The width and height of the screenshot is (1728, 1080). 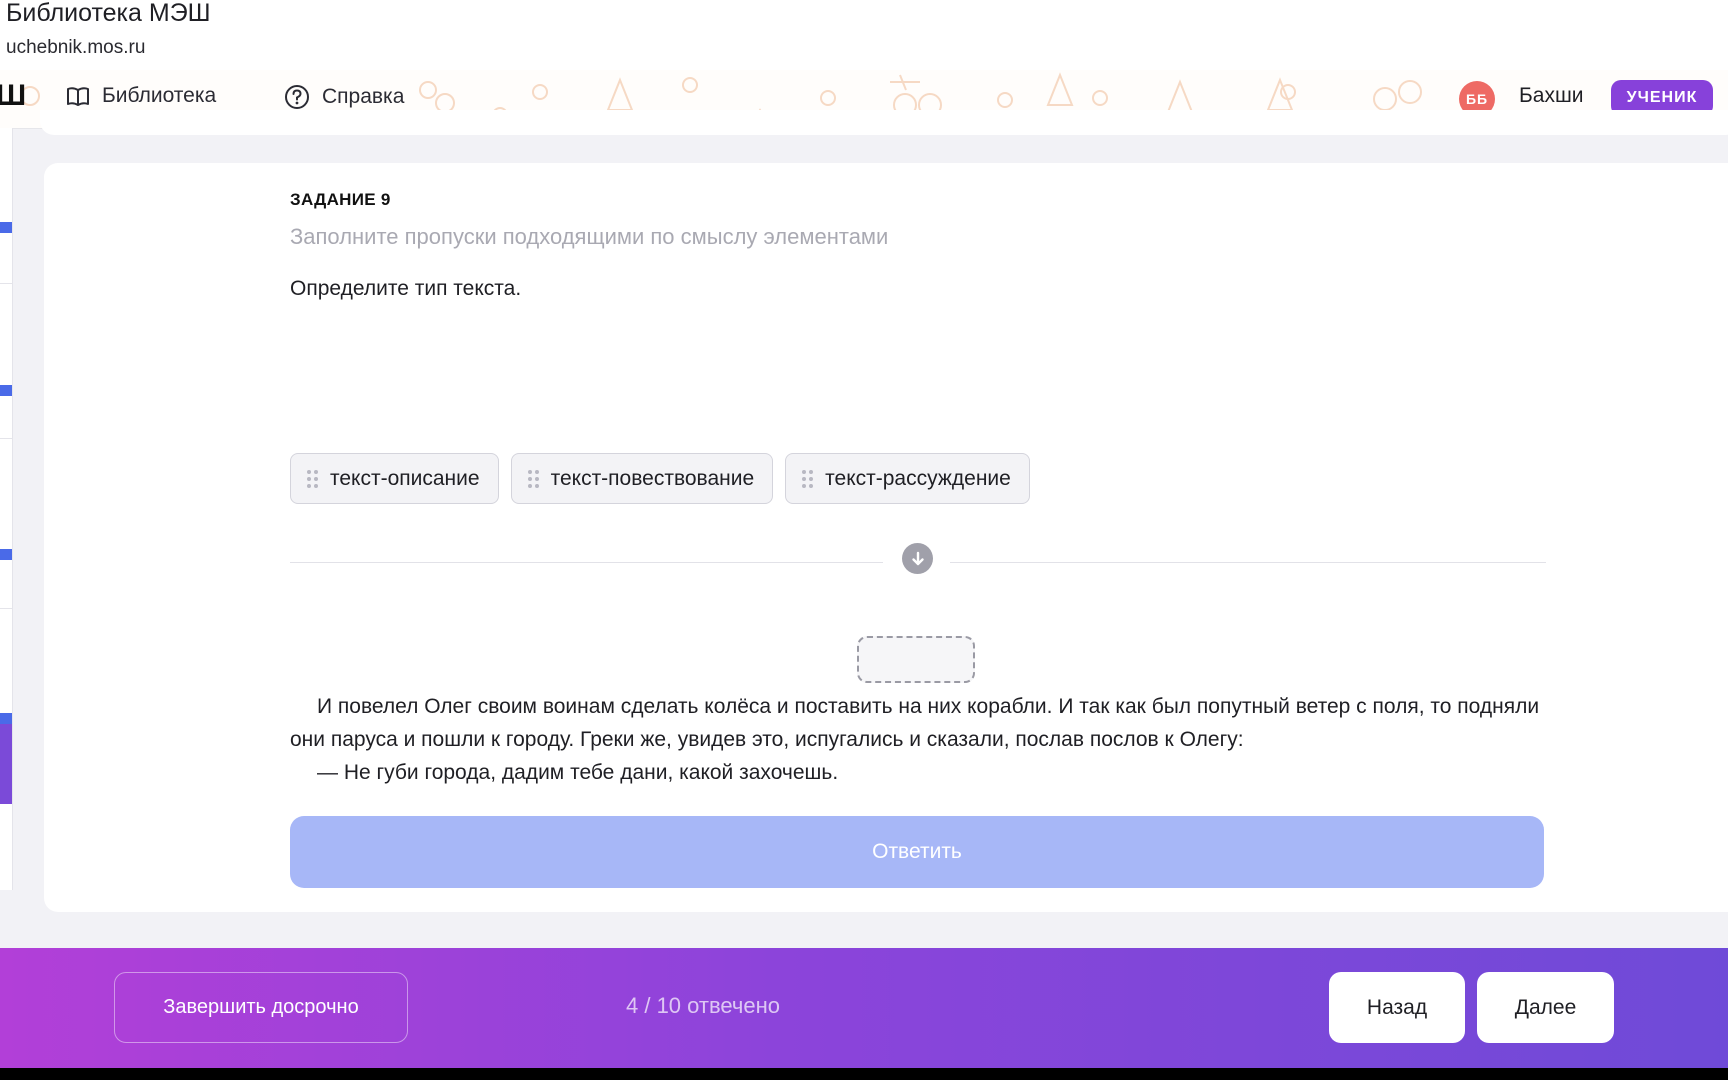 I want to click on nav-help-link: Справка, so click(x=344, y=97).